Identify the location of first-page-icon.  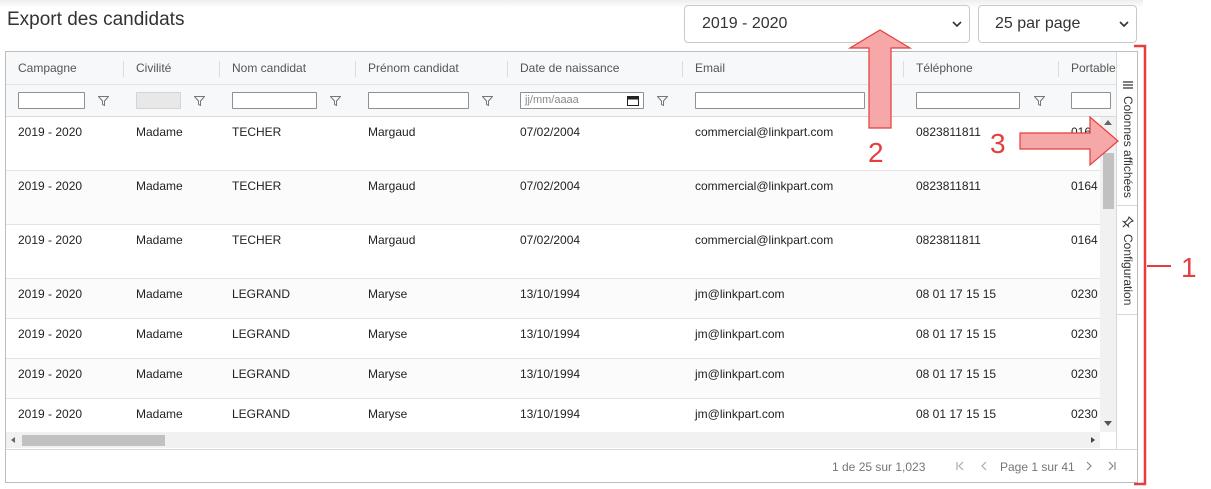
(960, 466).